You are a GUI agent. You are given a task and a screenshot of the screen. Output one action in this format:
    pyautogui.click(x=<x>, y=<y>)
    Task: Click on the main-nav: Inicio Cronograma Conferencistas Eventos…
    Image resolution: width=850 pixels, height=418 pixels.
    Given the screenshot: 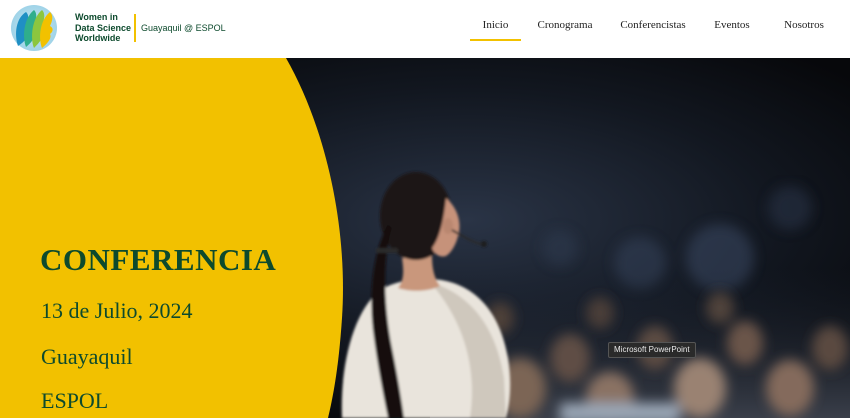 What is the action you would take?
    pyautogui.click(x=425, y=29)
    